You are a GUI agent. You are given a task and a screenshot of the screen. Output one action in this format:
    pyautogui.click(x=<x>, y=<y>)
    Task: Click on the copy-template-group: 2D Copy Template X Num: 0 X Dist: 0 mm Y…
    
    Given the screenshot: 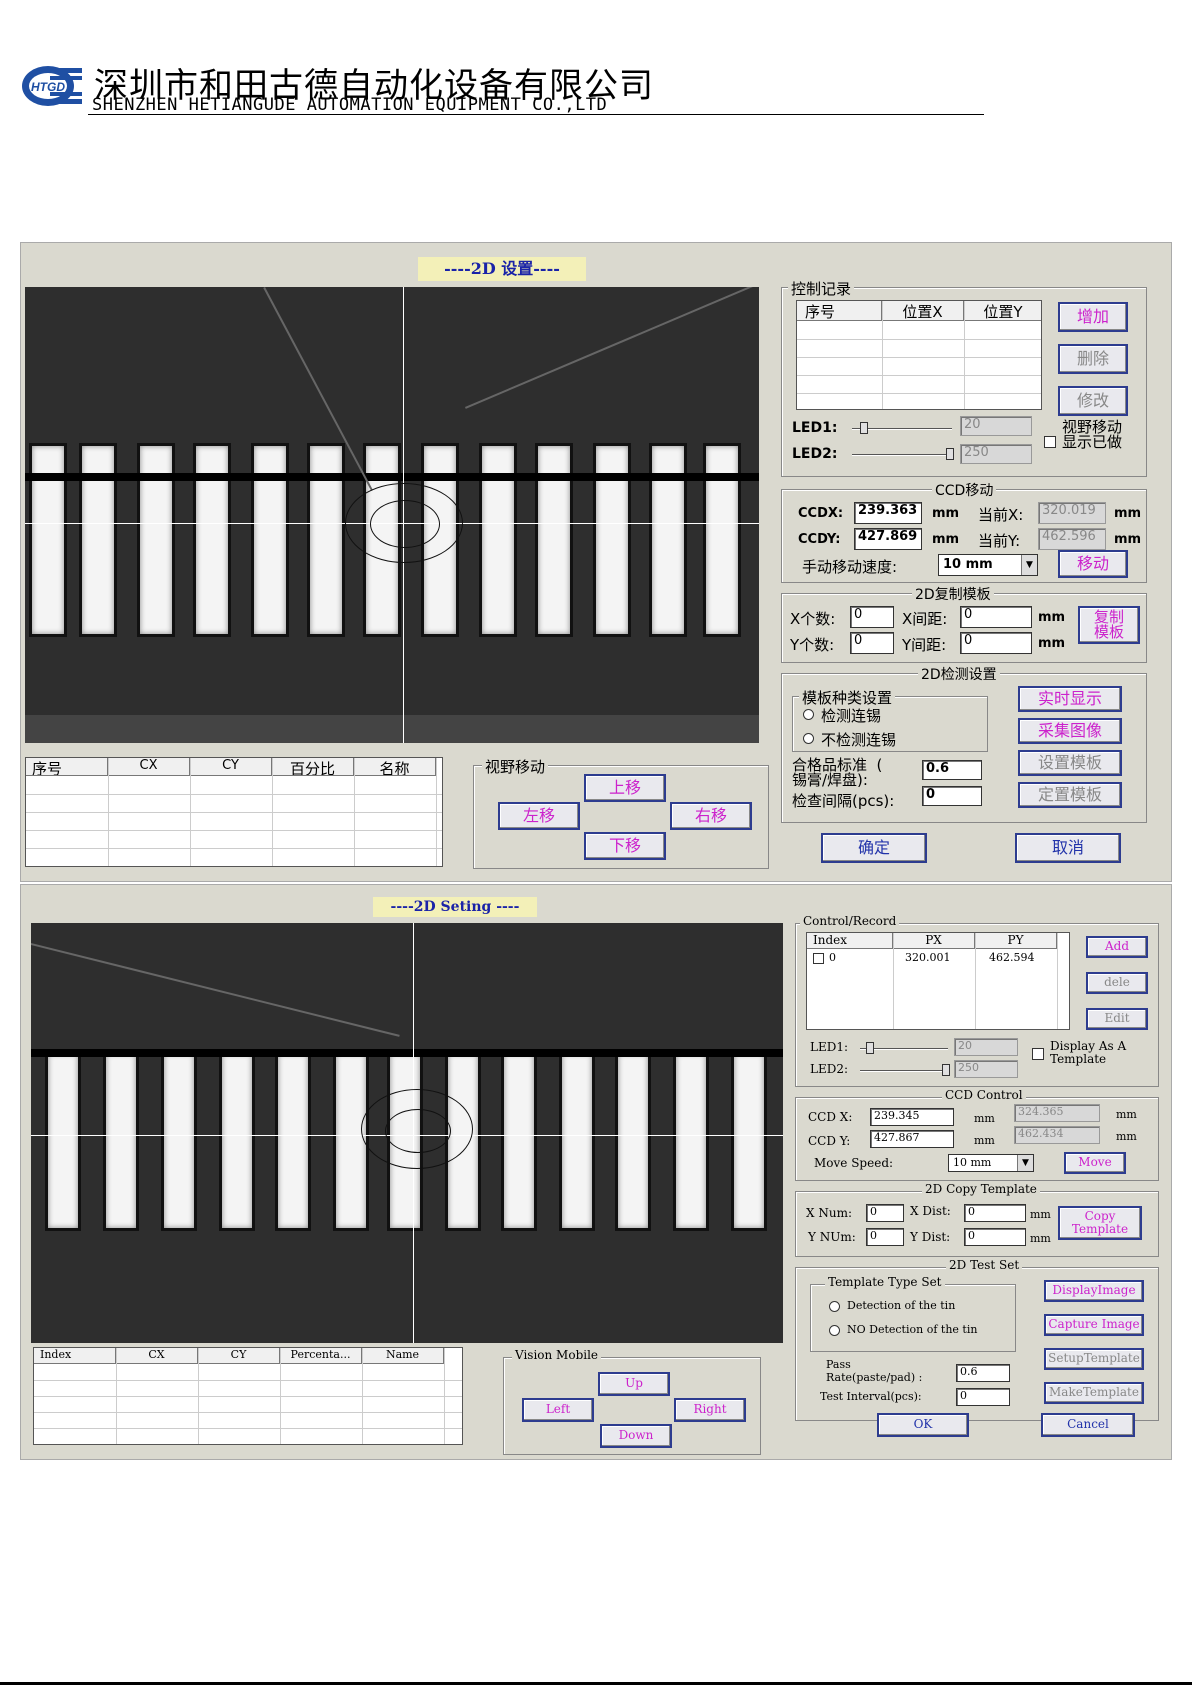 What is the action you would take?
    pyautogui.click(x=977, y=1219)
    